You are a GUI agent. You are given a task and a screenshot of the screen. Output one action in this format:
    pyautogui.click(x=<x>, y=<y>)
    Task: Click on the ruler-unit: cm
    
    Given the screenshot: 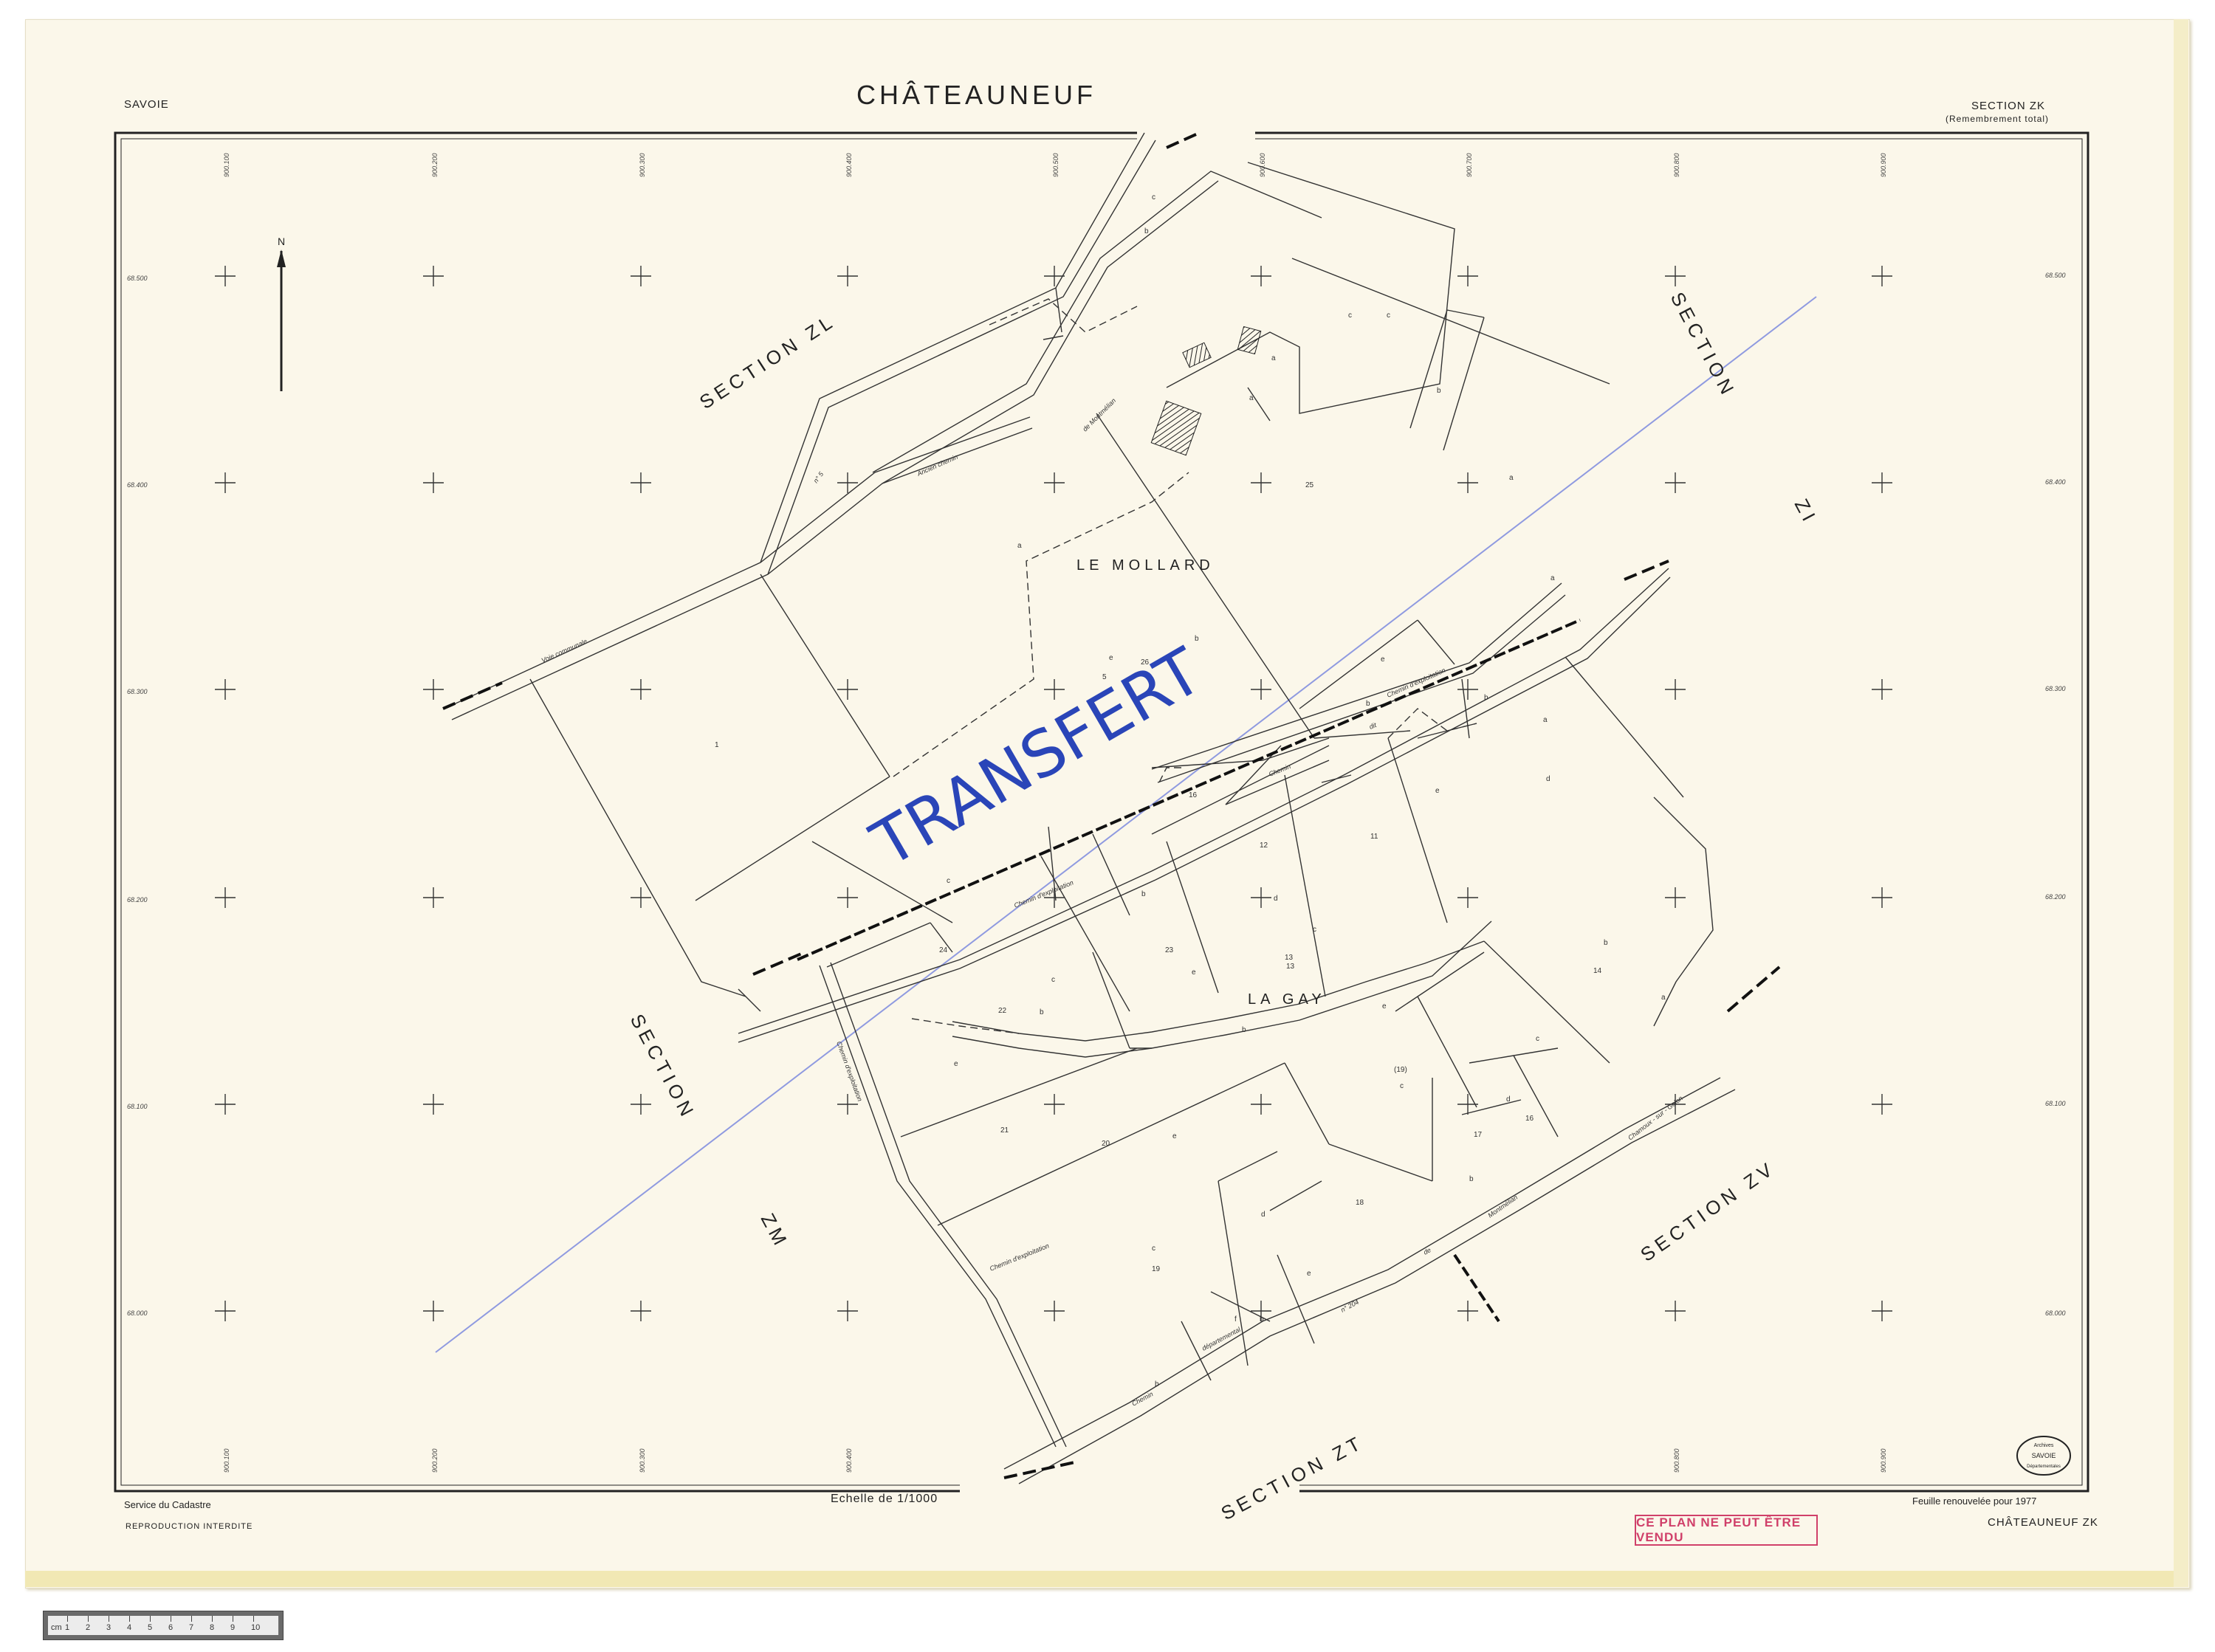 What is the action you would take?
    pyautogui.click(x=56, y=1627)
    